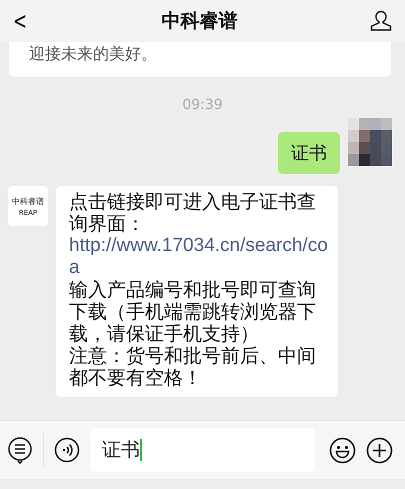 Image resolution: width=405 pixels, height=489 pixels. I want to click on link: http://www.17034.cn/search/coa, so click(200, 257).